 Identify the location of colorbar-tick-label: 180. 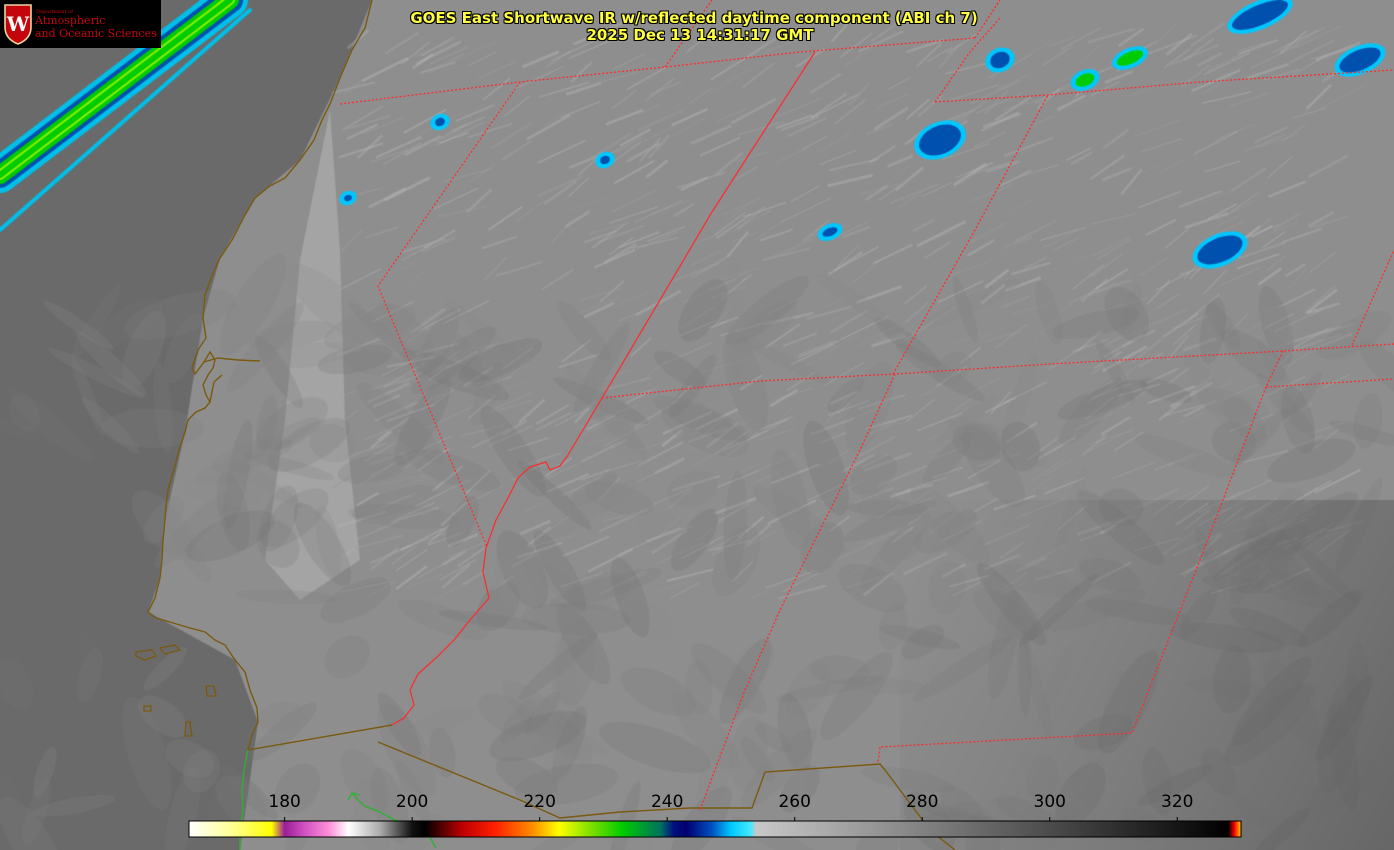
(284, 802).